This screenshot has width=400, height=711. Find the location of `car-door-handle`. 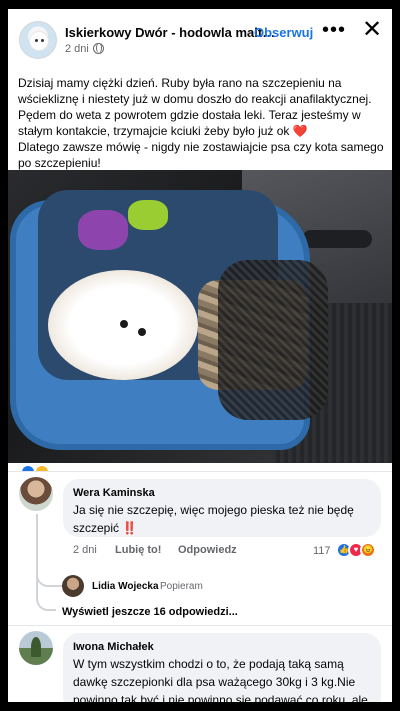

car-door-handle is located at coordinates (337, 239).